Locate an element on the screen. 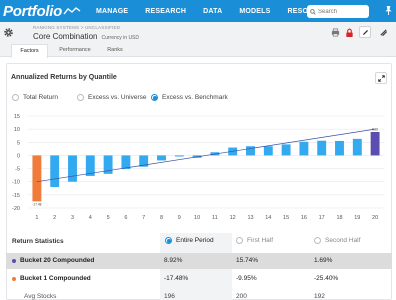 The image size is (396, 300). row-label: Avg Stocks is located at coordinates (40, 296).